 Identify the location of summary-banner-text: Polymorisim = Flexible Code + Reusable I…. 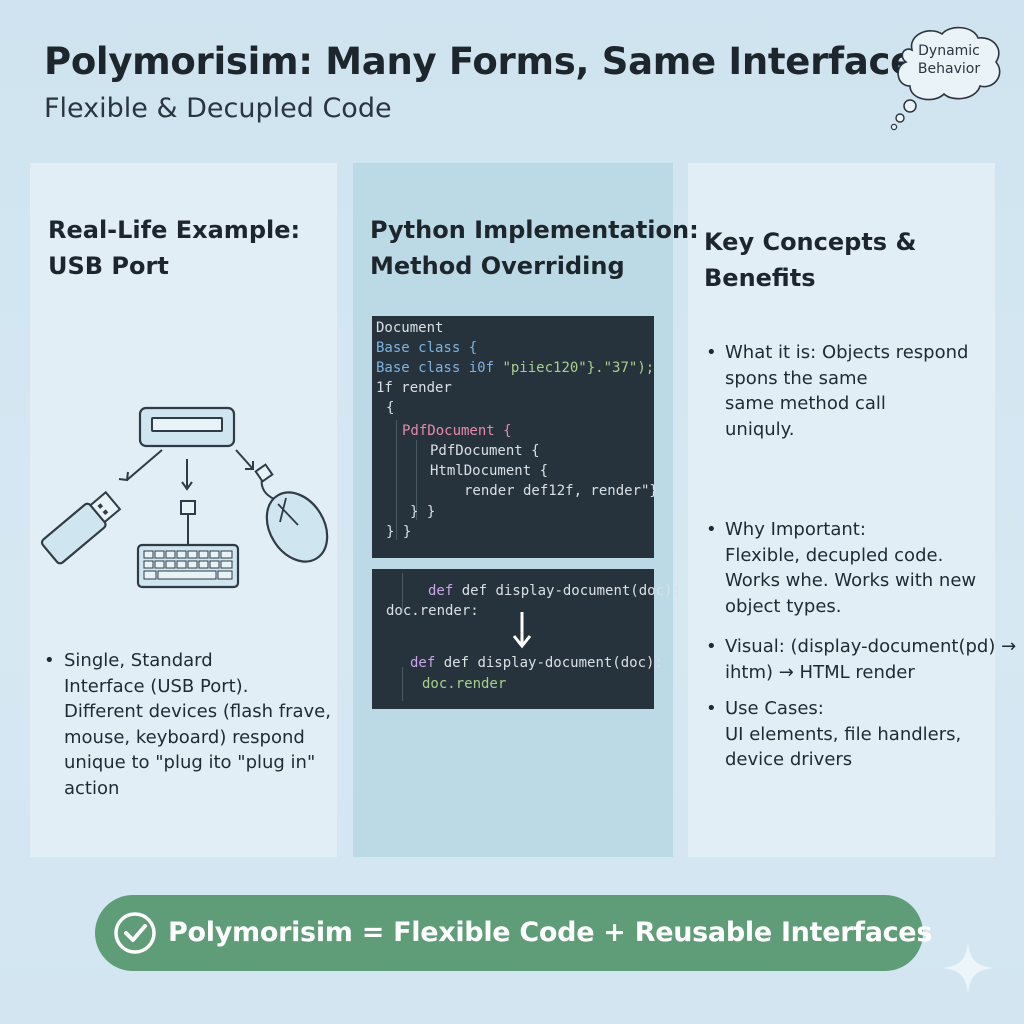
(550, 932).